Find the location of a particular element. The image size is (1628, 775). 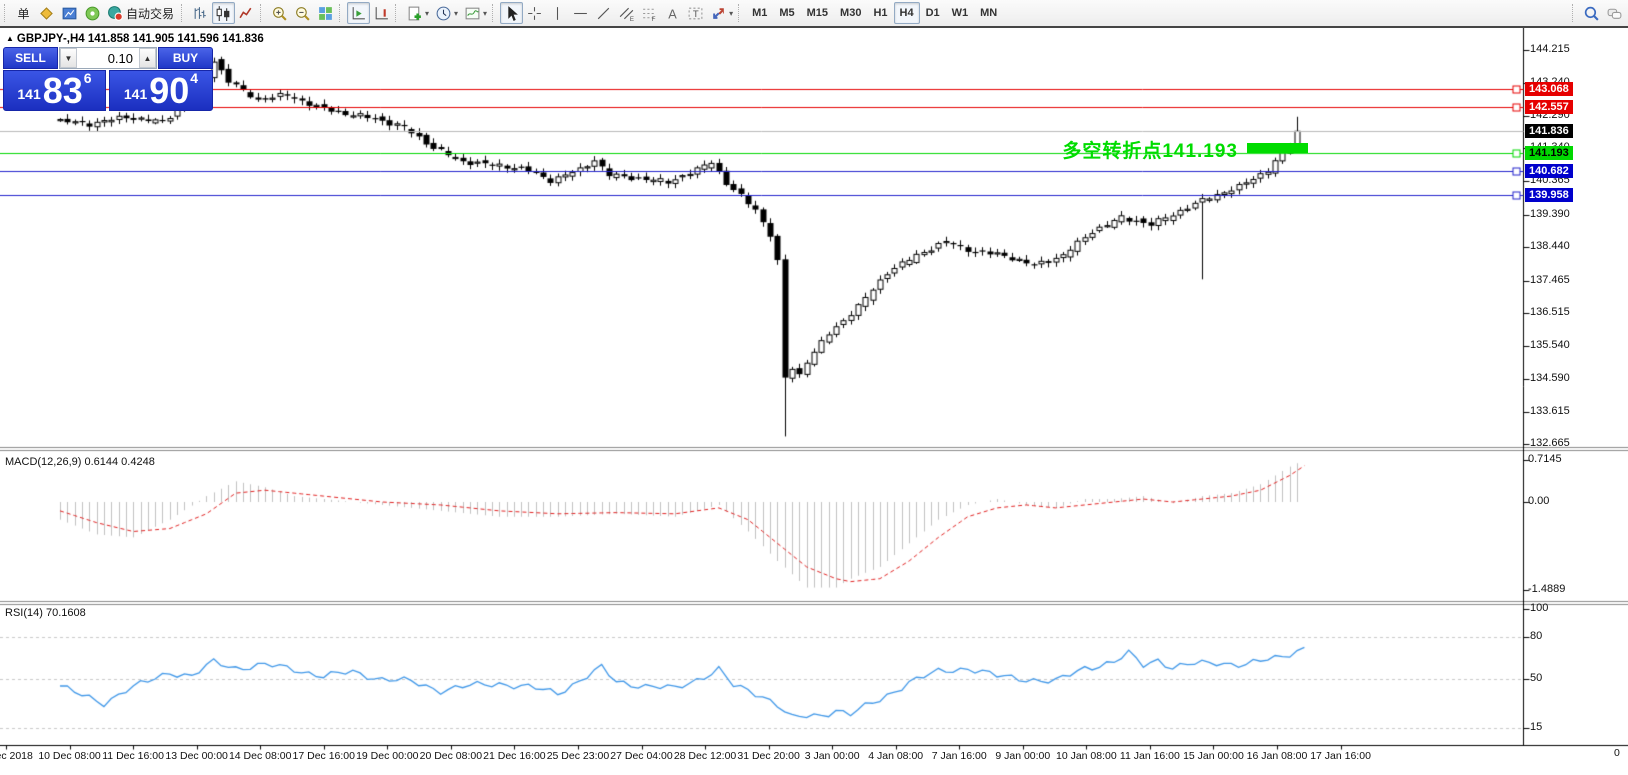

search-button is located at coordinates (1591, 13).